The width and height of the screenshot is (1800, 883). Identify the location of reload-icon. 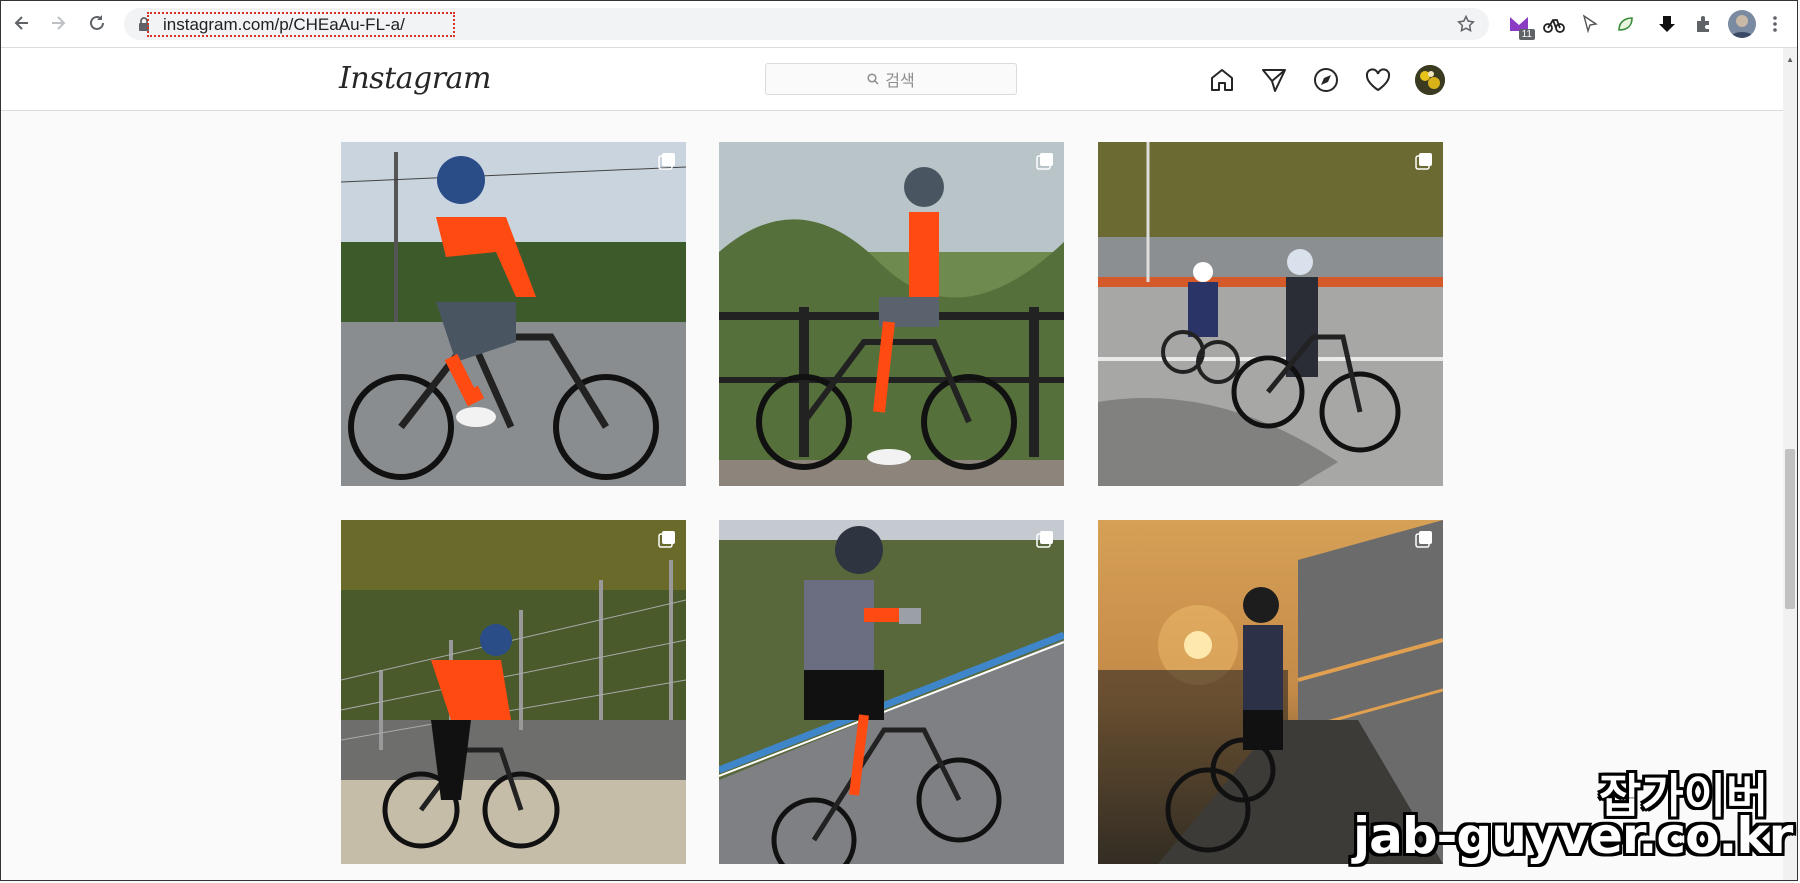
(97, 23).